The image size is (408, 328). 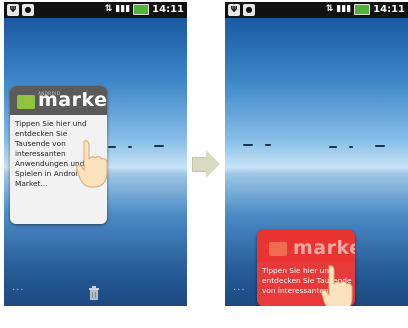 I want to click on dock: ···, so click(x=95, y=293).